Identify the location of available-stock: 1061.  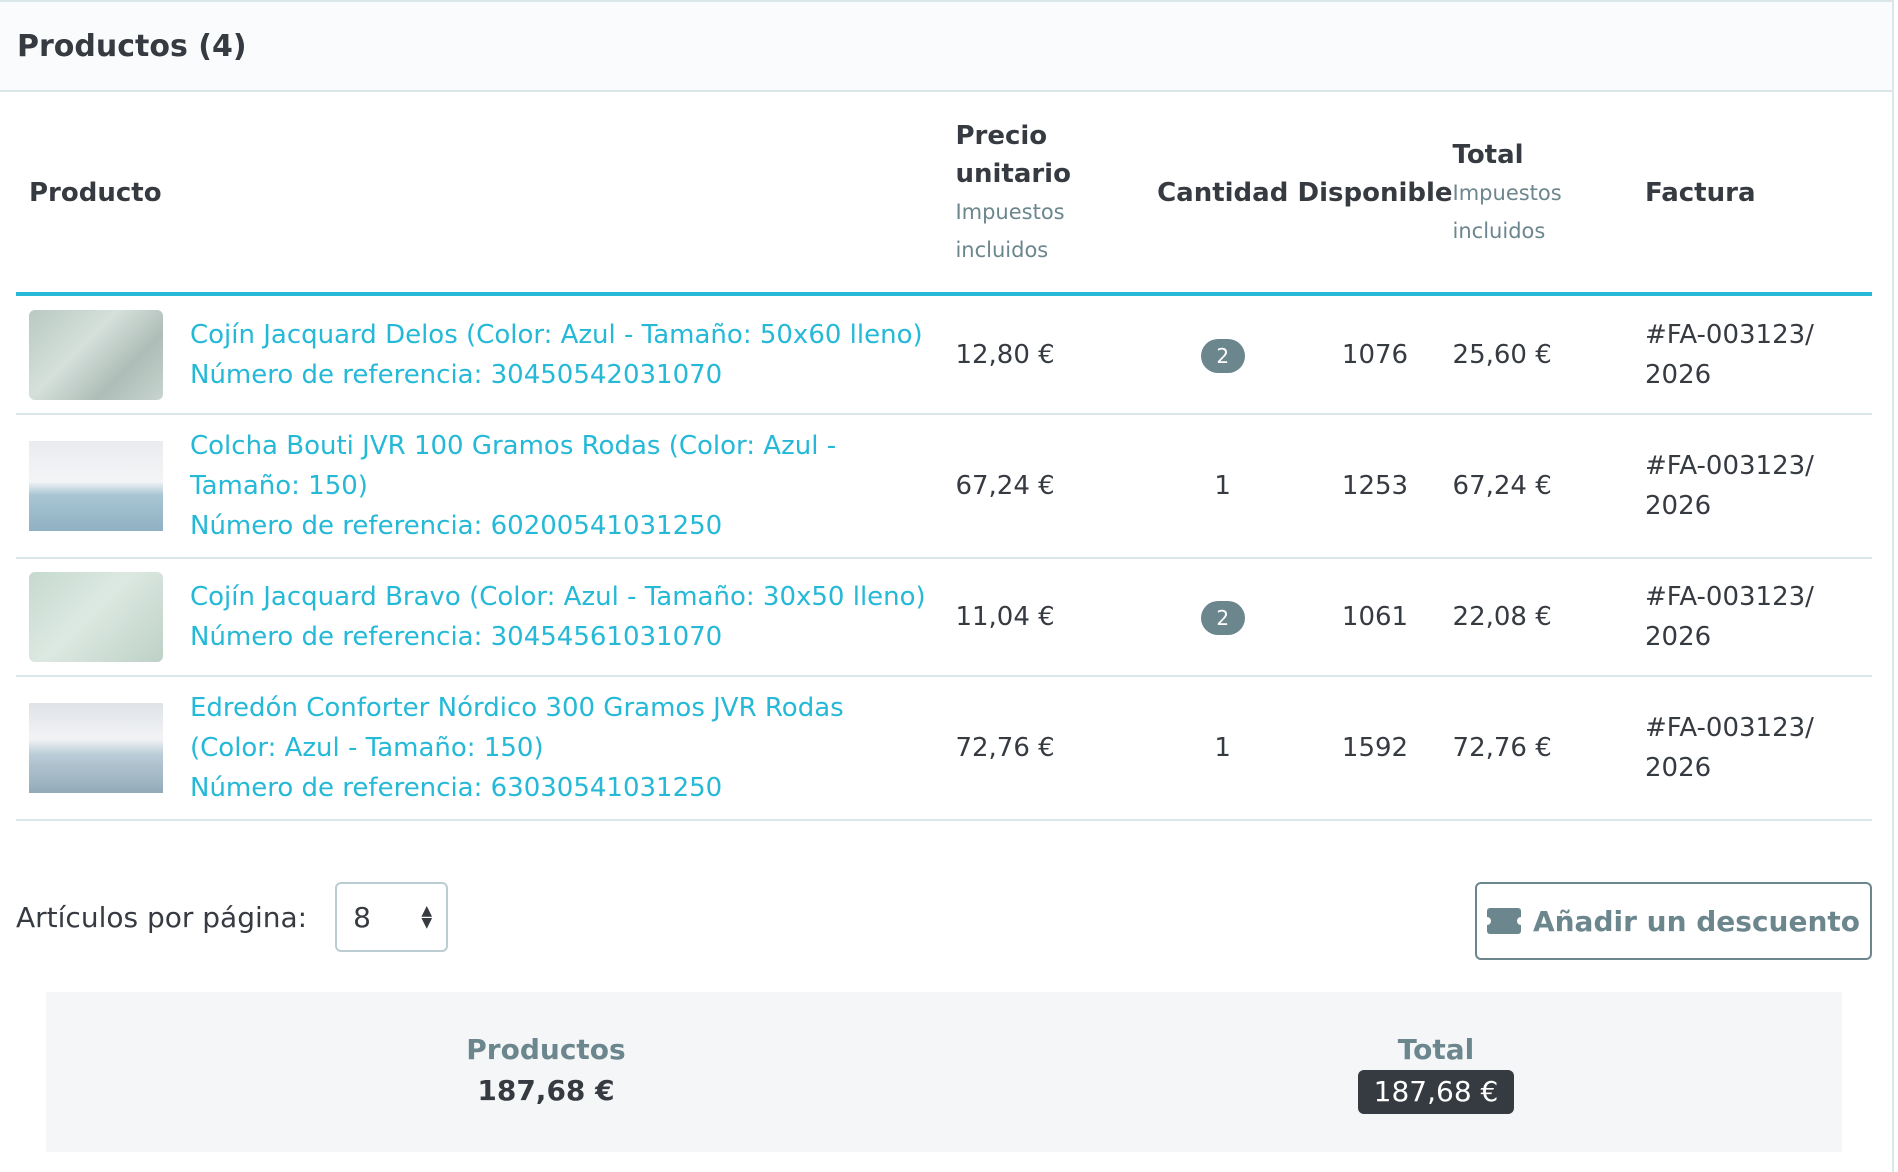
(1375, 617).